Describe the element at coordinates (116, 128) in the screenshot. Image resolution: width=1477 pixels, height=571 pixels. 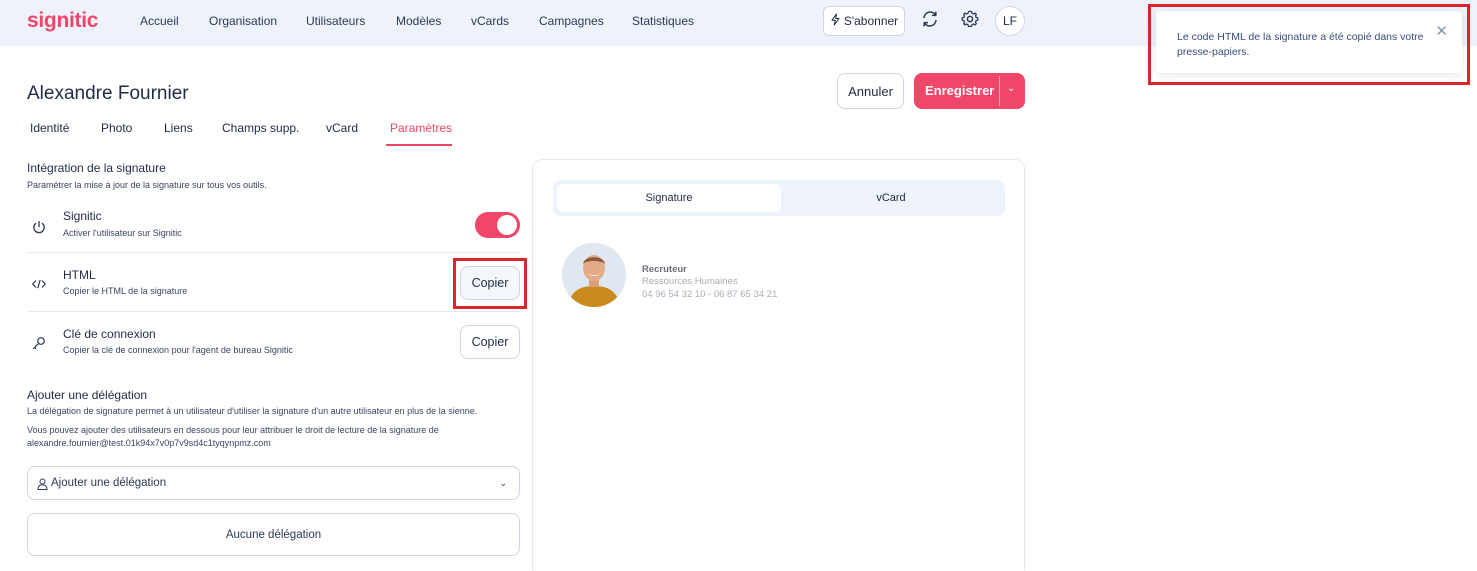
I see `tab-photo: Photo` at that location.